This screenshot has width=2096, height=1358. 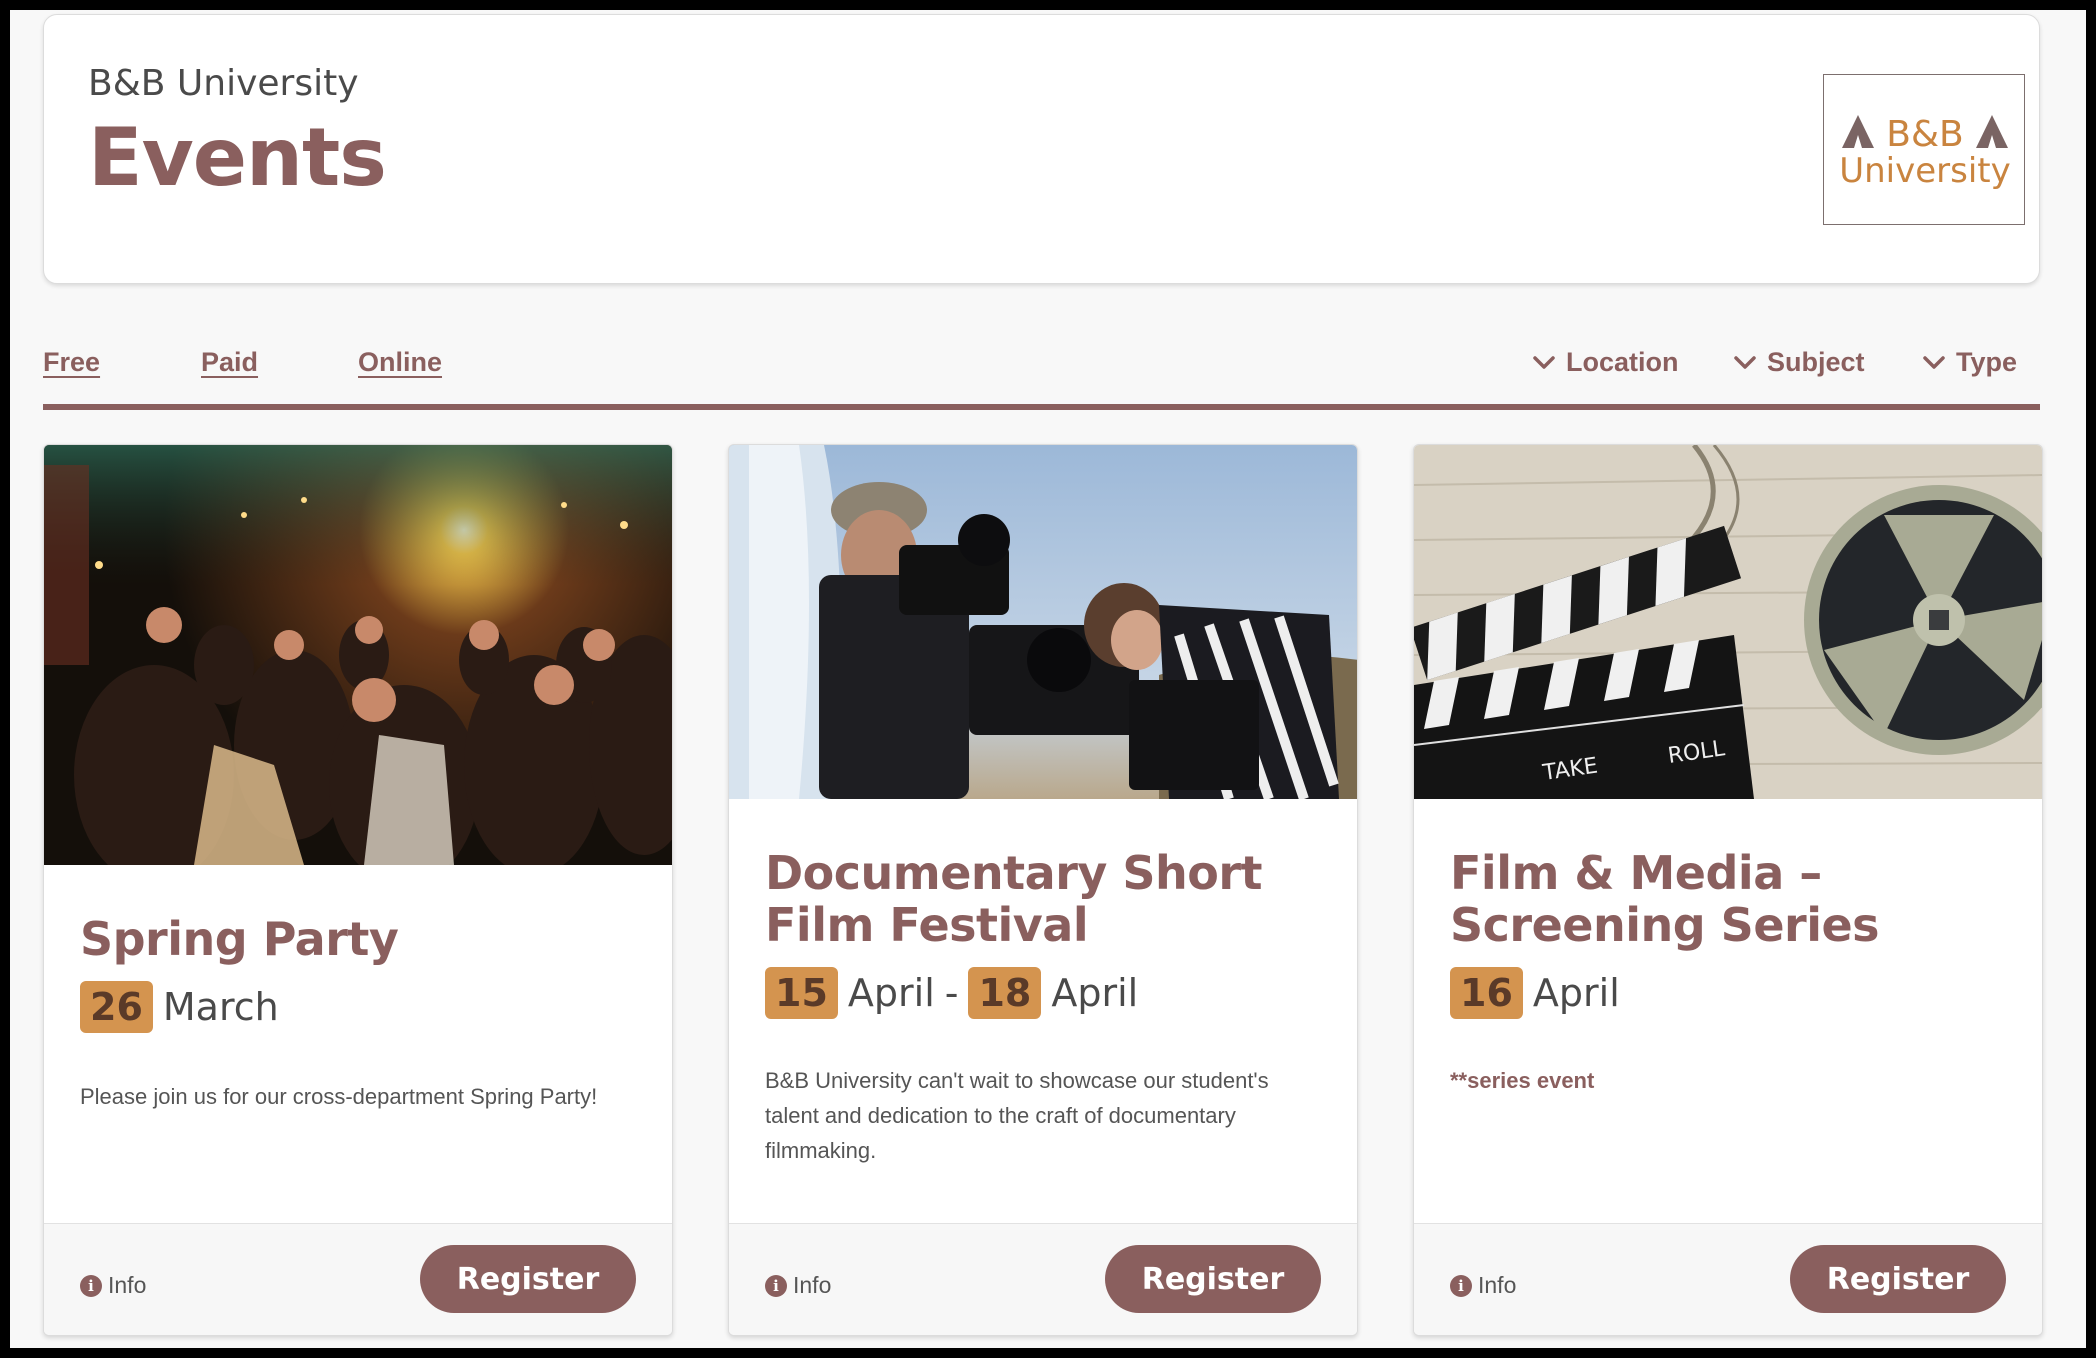 What do you see at coordinates (1095, 993) in the screenshot?
I see `end-month-label: April` at bounding box center [1095, 993].